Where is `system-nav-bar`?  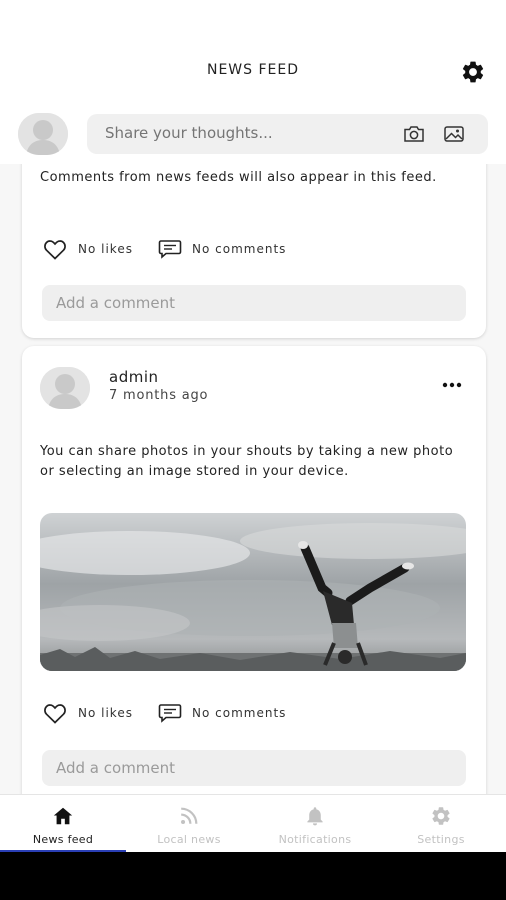 system-nav-bar is located at coordinates (253, 876).